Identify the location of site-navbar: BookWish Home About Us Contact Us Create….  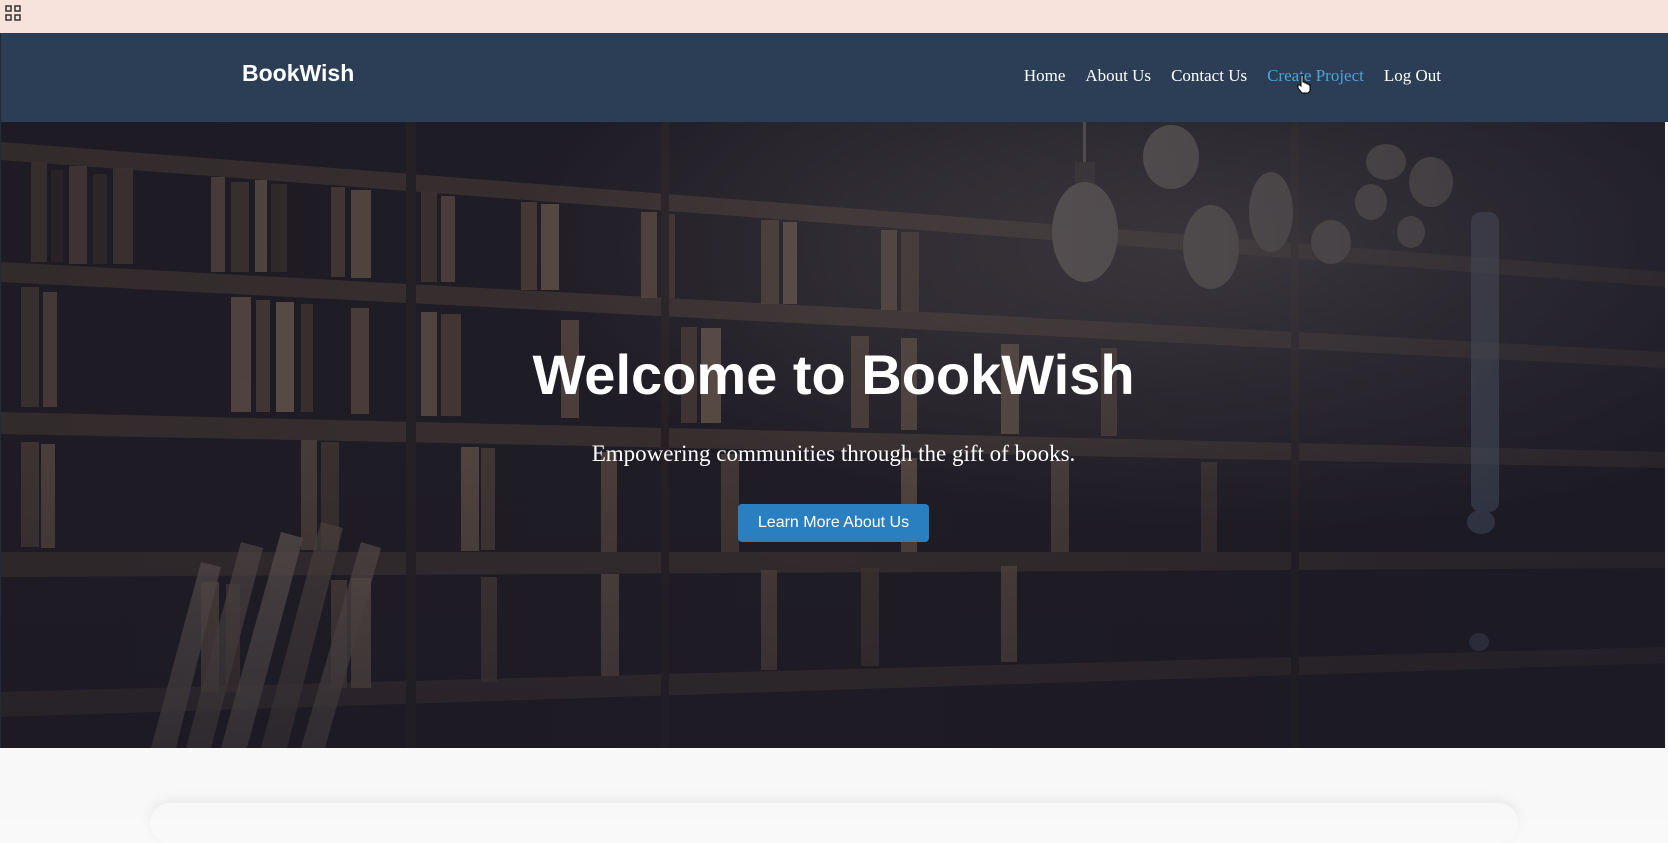
(834, 77).